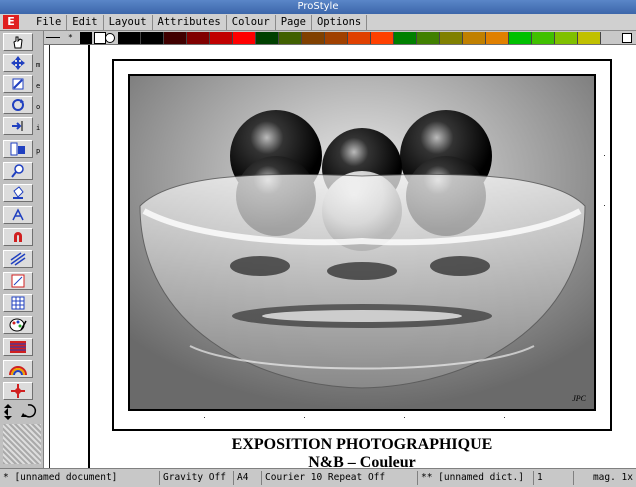 The height and width of the screenshot is (487, 636). I want to click on edit-tool-icon, so click(18, 84).